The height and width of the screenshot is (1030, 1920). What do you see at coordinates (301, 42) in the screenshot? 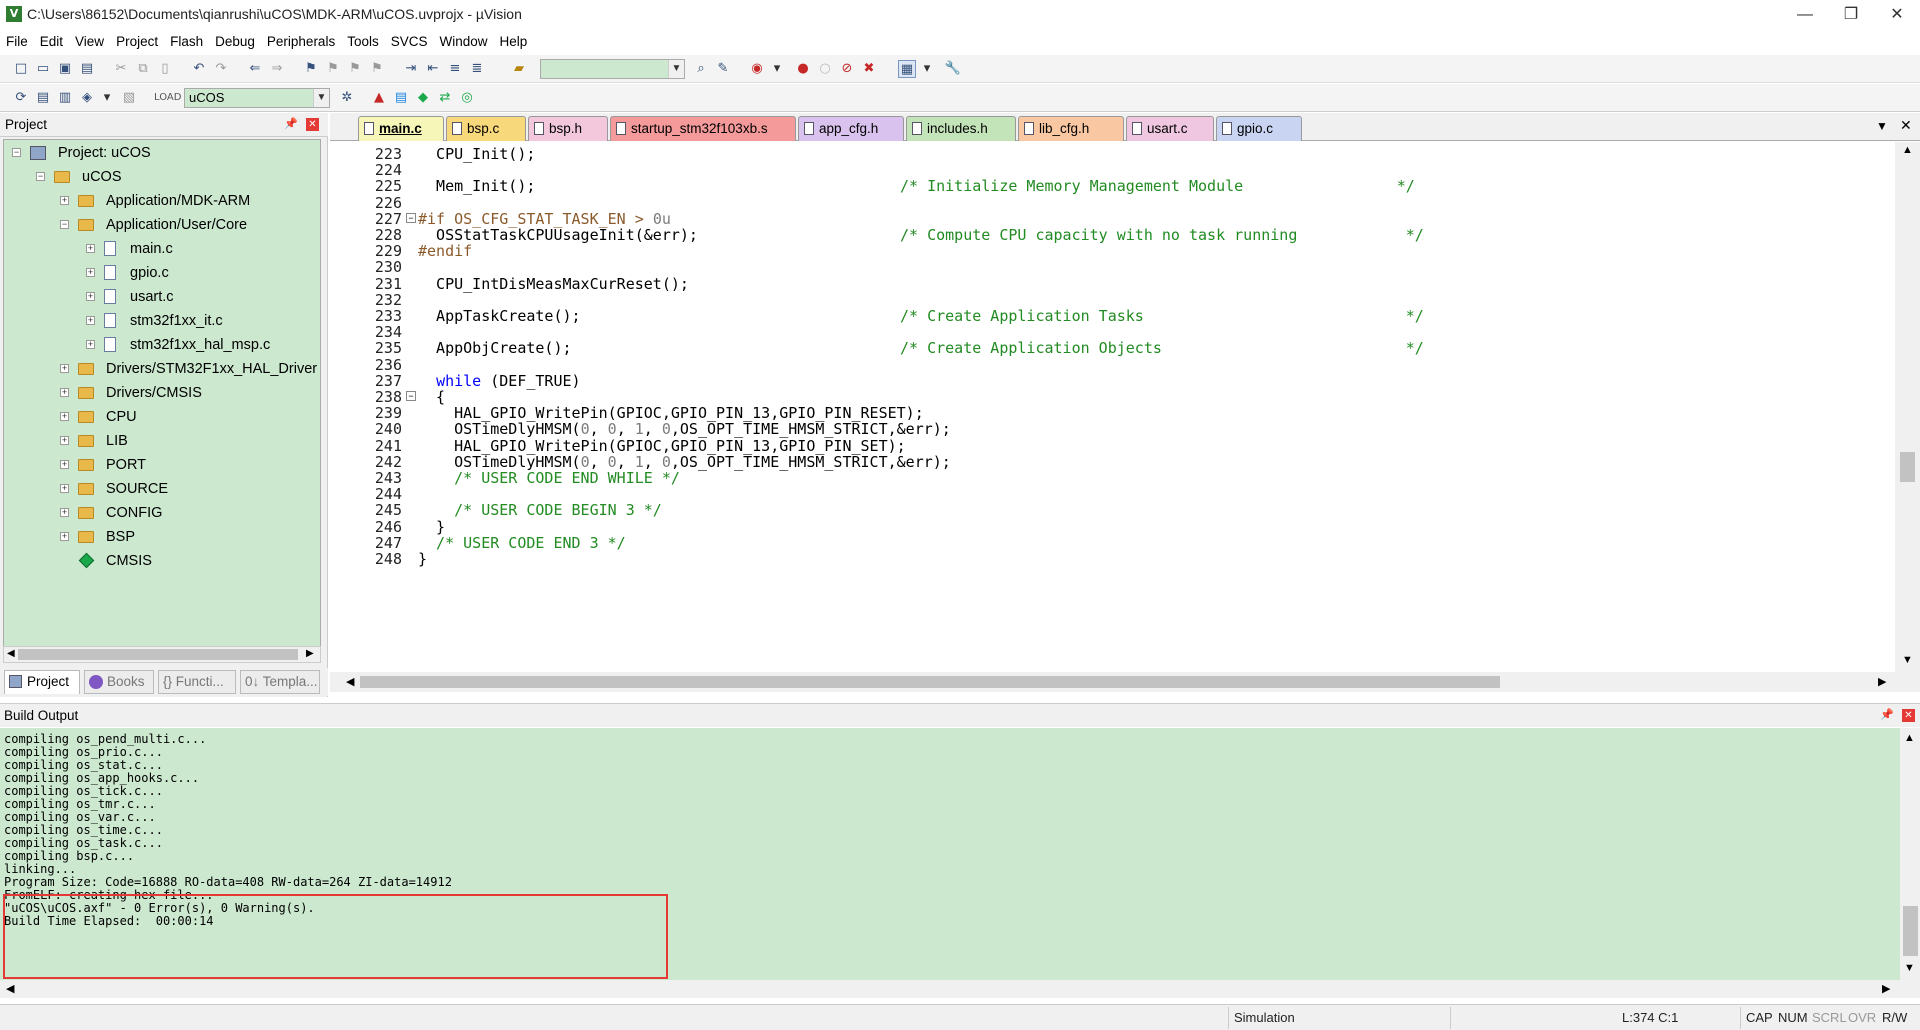
I see `menu-peripherals: Peripherals` at bounding box center [301, 42].